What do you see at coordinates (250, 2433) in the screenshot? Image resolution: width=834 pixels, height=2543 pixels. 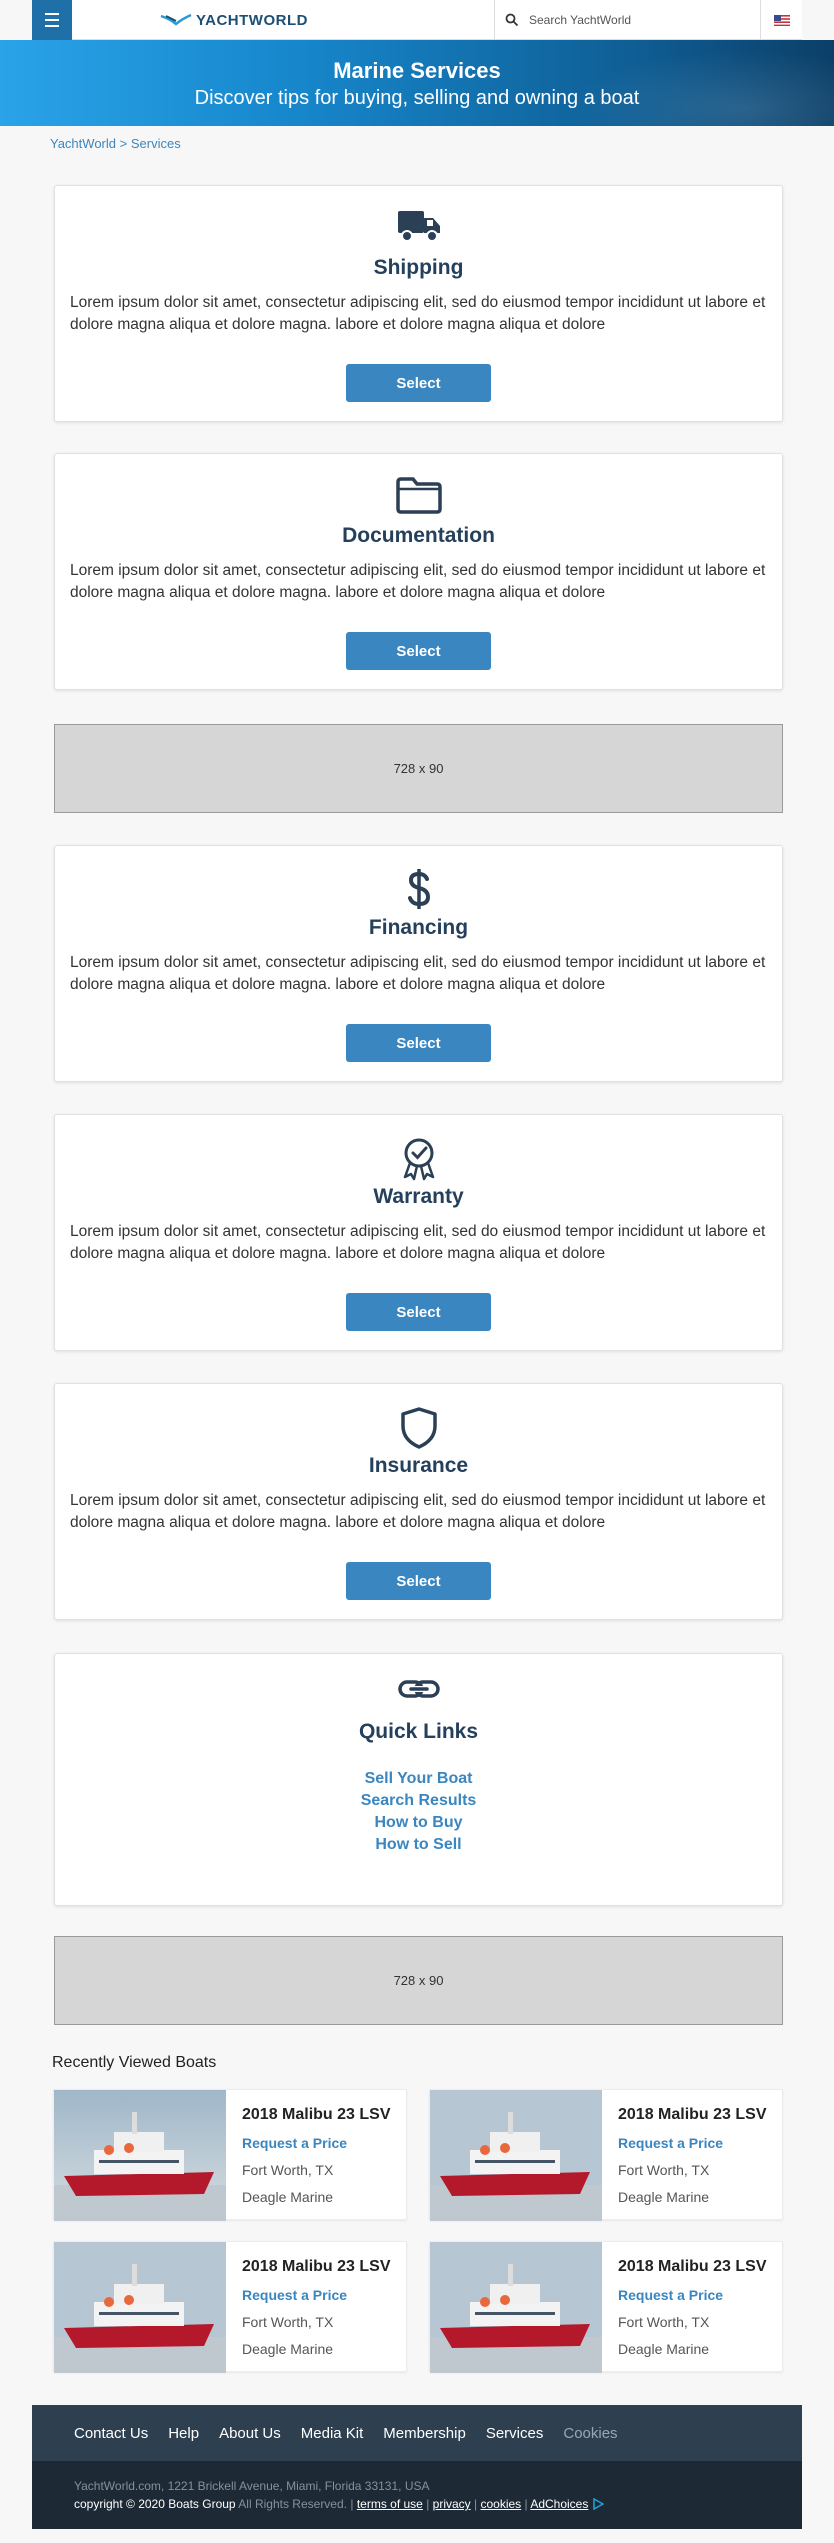 I see `footer-link-about-us: About Us` at bounding box center [250, 2433].